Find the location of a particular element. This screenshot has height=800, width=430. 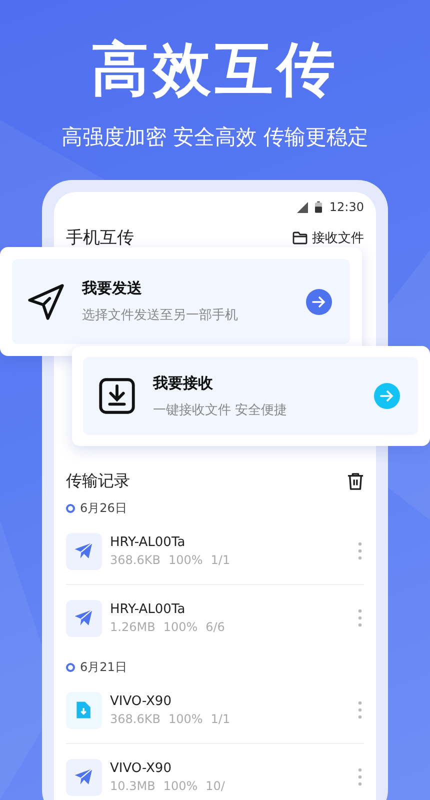

transfer-record: HRY-AL00Ta 368.6KB 100% 1/1 is located at coordinates (215, 551).